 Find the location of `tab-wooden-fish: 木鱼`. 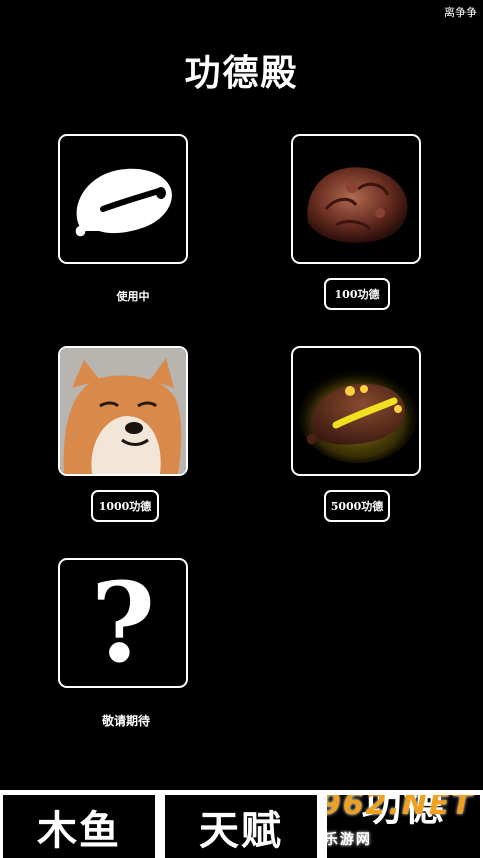

tab-wooden-fish: 木鱼 is located at coordinates (79, 826).